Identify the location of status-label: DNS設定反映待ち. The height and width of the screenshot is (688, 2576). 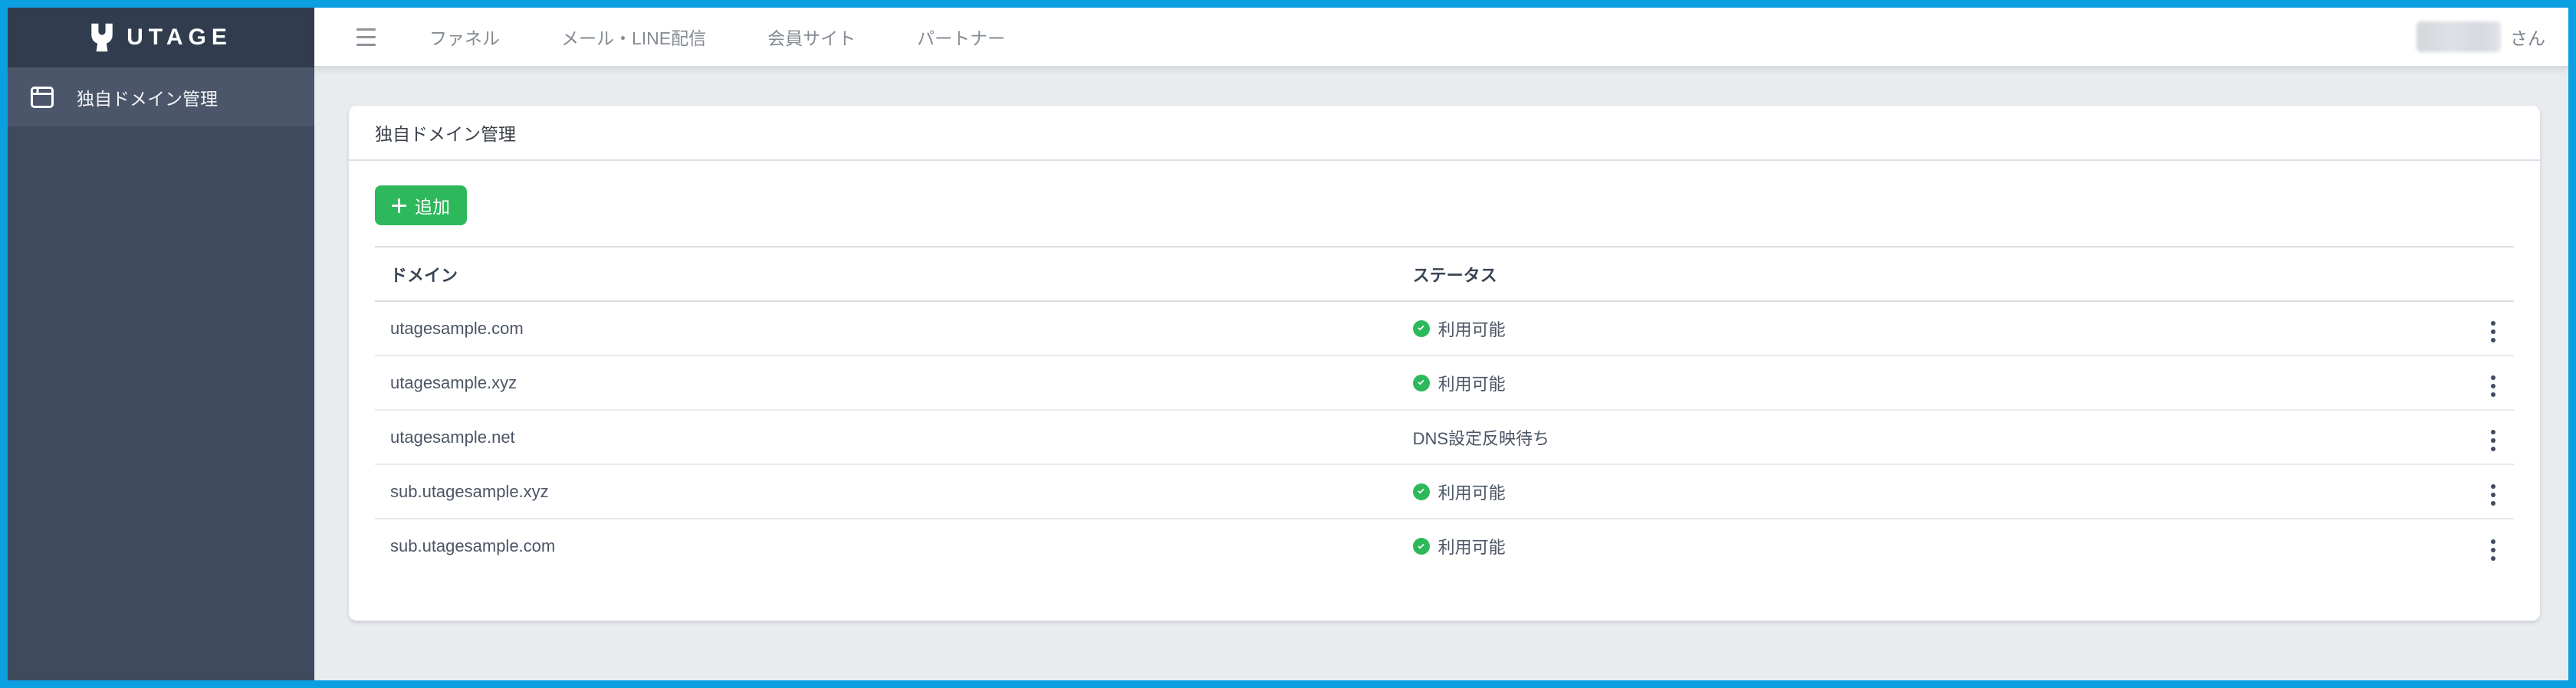
(1481, 438).